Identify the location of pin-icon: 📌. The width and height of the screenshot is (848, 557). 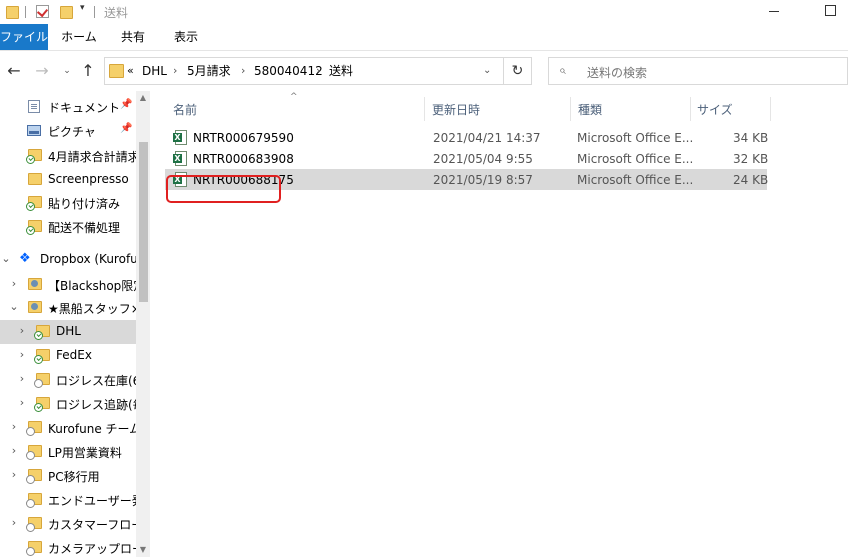
(126, 104).